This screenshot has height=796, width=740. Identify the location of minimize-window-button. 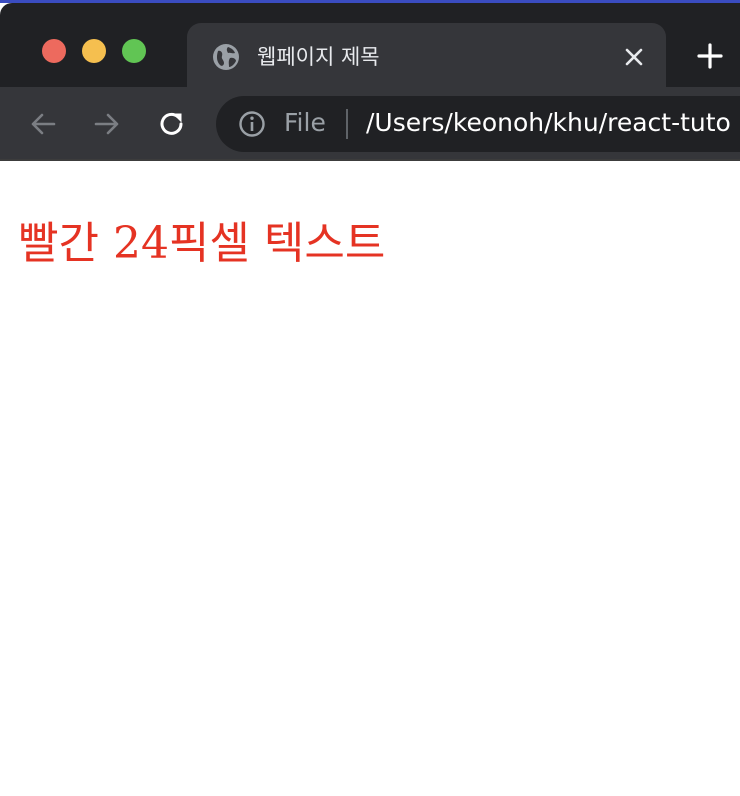
(94, 51).